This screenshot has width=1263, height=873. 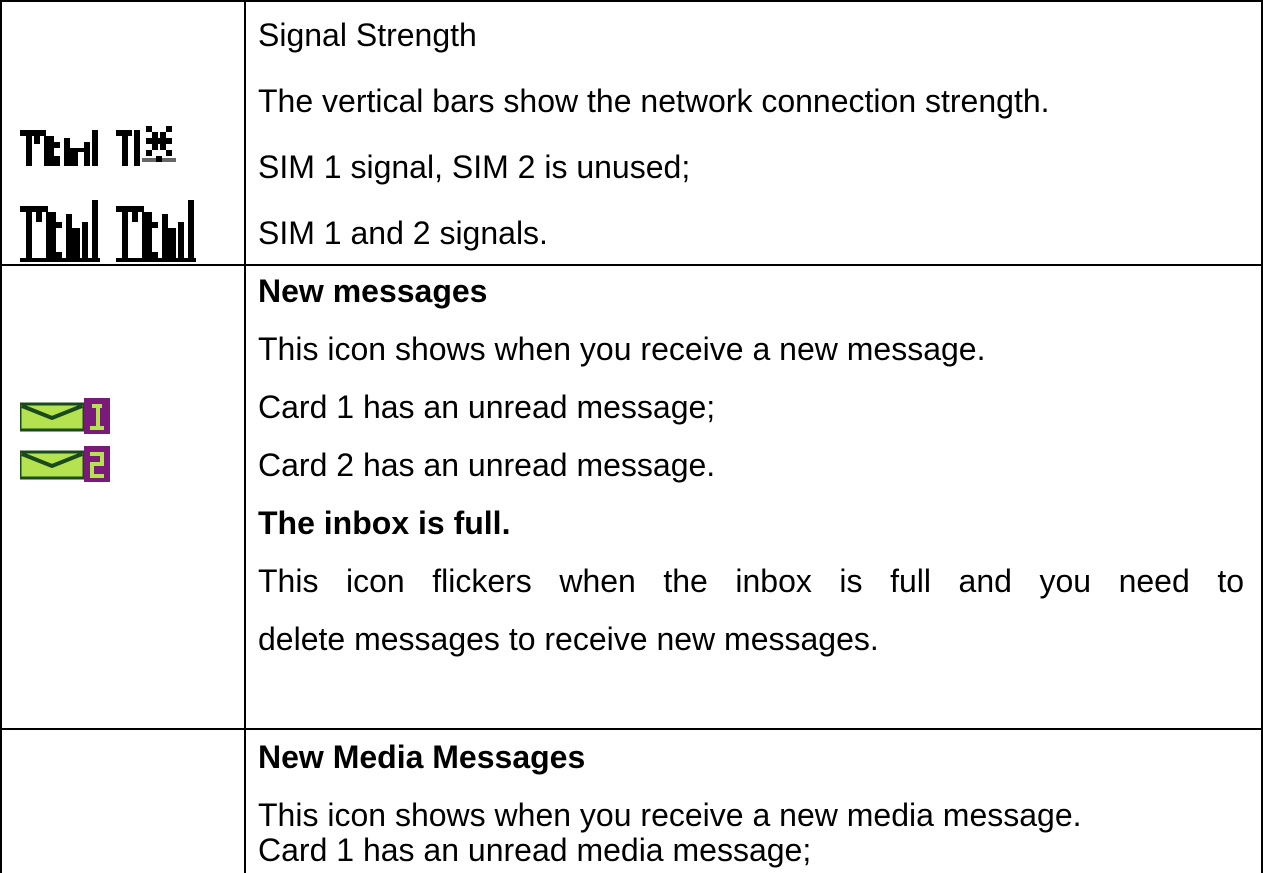 What do you see at coordinates (403, 233) in the screenshot?
I see `row-text: SIM 1 and 2 signals.` at bounding box center [403, 233].